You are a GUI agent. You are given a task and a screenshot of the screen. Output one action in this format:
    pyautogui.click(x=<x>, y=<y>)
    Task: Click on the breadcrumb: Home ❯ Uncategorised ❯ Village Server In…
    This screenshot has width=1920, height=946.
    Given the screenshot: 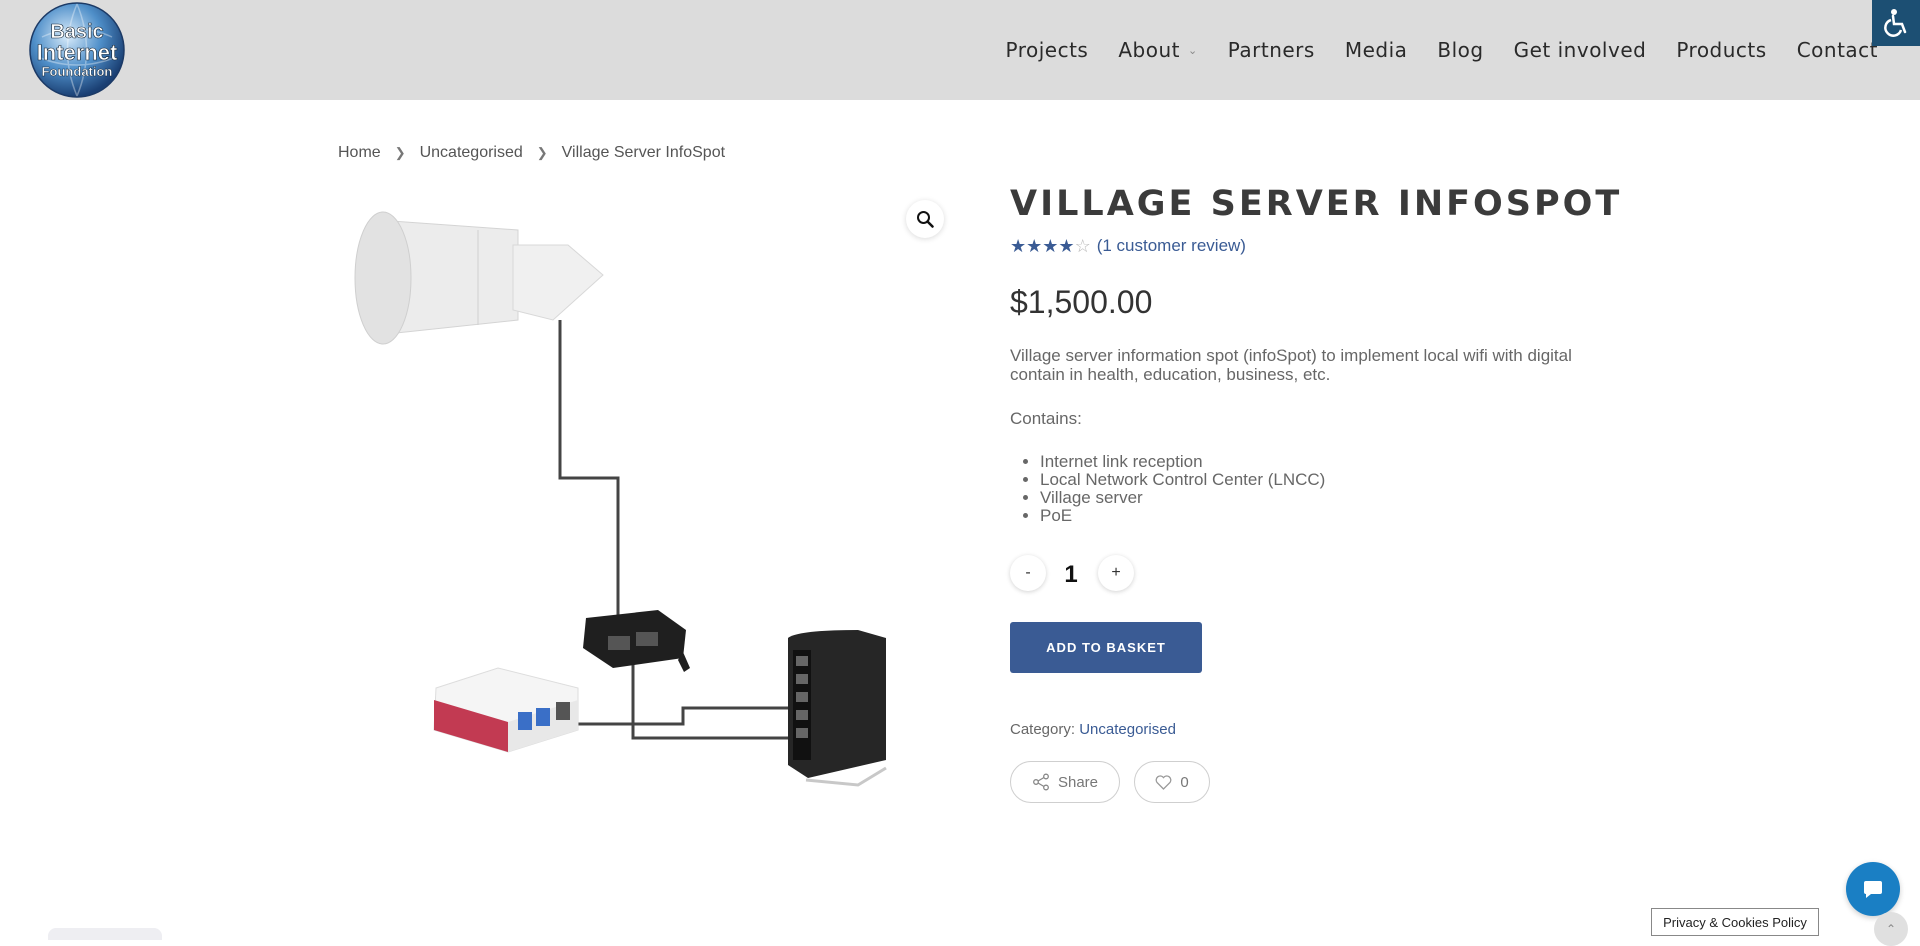 What is the action you would take?
    pyautogui.click(x=531, y=153)
    